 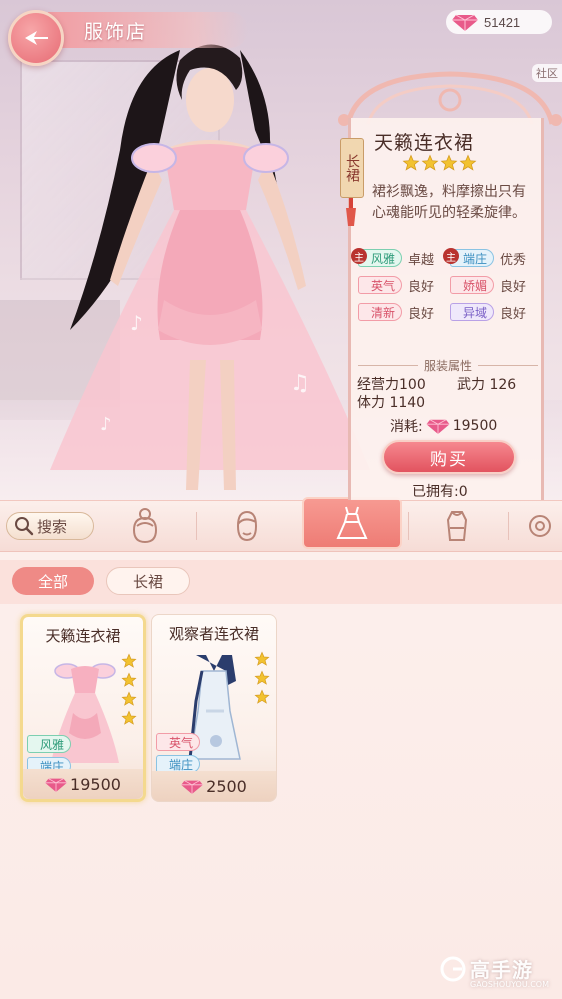 I want to click on stamina-label: 体力, so click(x=371, y=403).